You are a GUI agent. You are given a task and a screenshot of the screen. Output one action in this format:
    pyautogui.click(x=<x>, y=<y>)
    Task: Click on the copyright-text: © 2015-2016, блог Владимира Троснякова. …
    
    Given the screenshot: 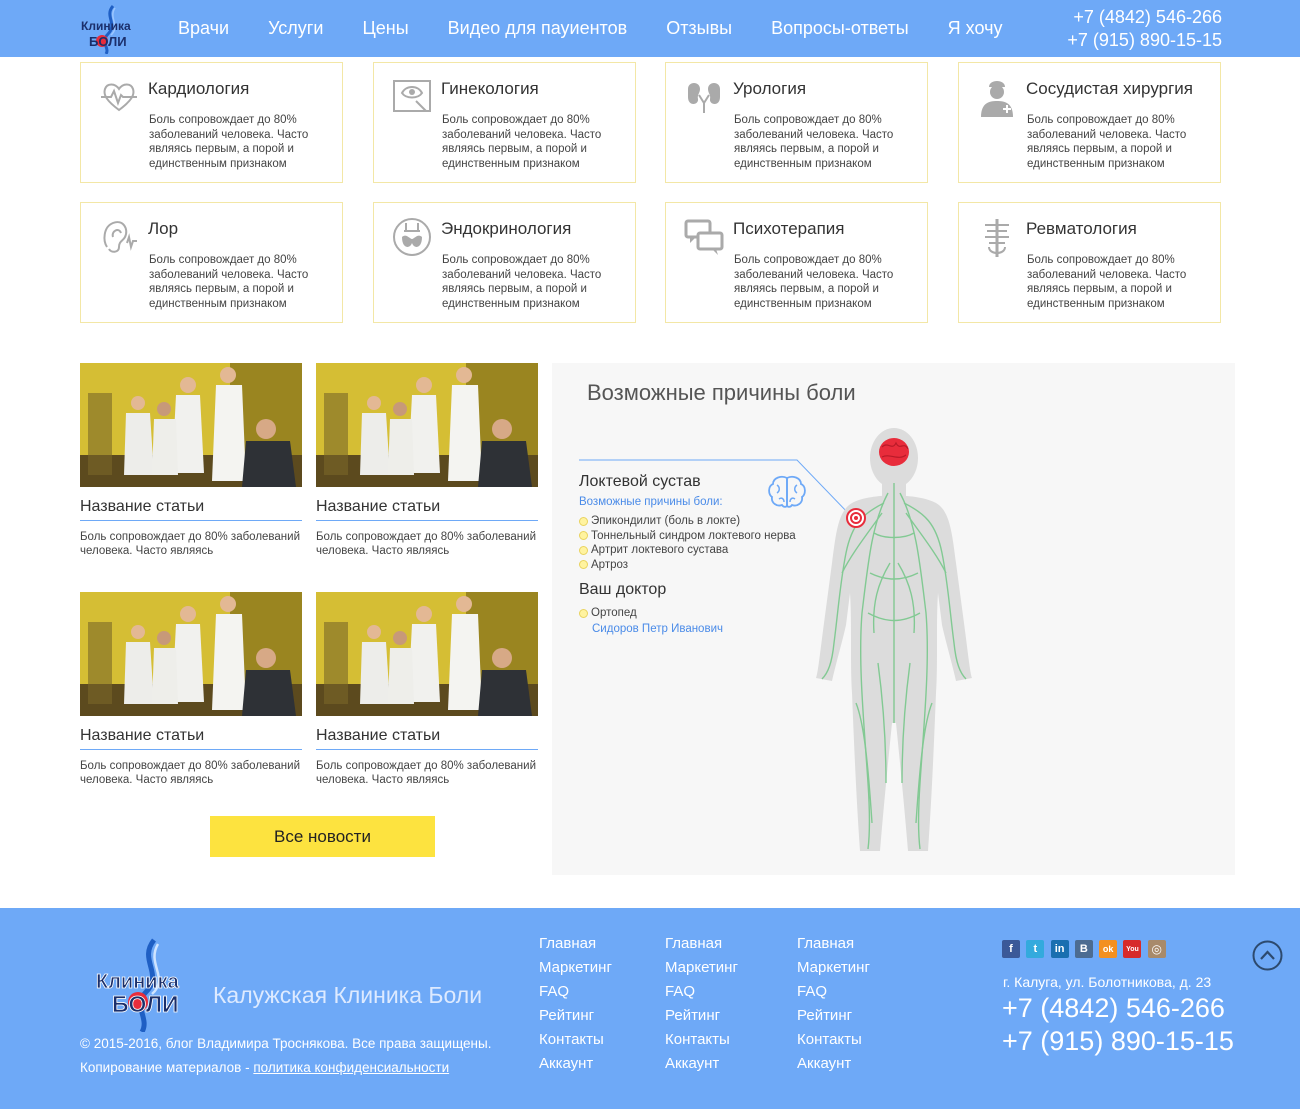 What is the action you would take?
    pyautogui.click(x=286, y=1043)
    